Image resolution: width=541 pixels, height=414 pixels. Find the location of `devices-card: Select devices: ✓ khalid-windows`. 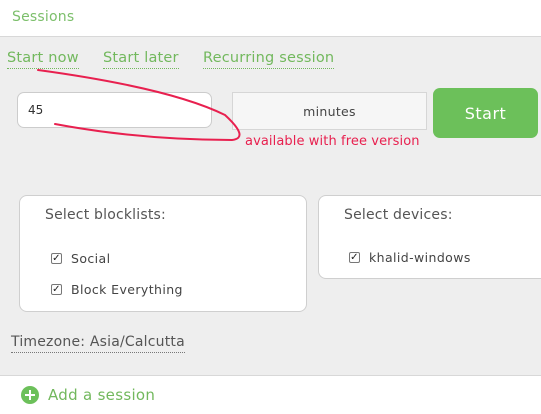

devices-card: Select devices: ✓ khalid-windows is located at coordinates (429, 237).